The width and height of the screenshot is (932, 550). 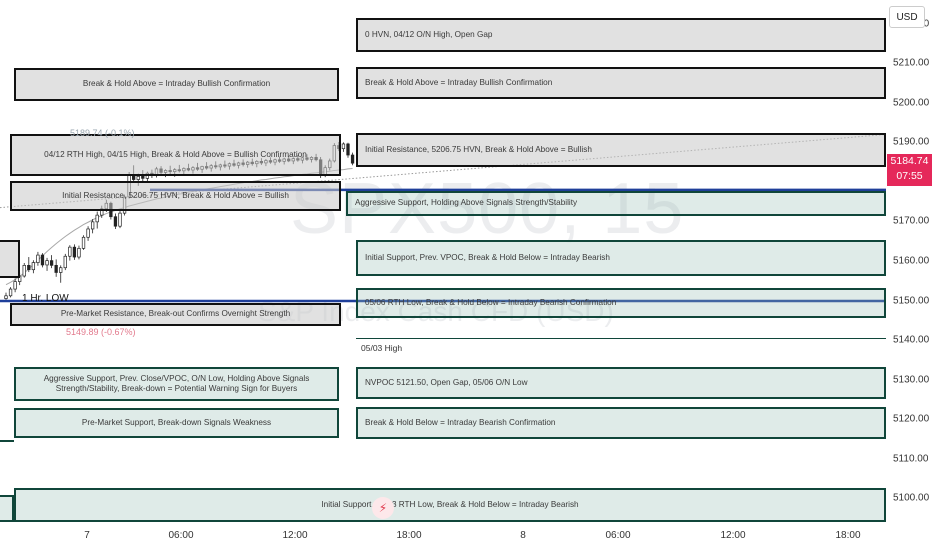 What do you see at coordinates (102, 133) in the screenshot?
I see `high-annotation: 5189.74 (-0.1%)` at bounding box center [102, 133].